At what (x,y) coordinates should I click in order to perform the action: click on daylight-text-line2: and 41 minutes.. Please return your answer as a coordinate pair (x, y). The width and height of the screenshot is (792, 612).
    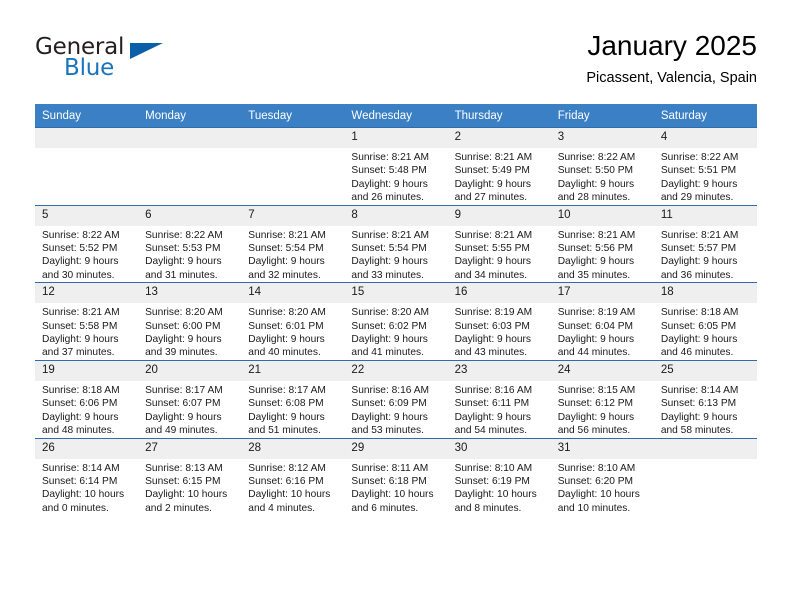
    Looking at the image, I should click on (387, 353).